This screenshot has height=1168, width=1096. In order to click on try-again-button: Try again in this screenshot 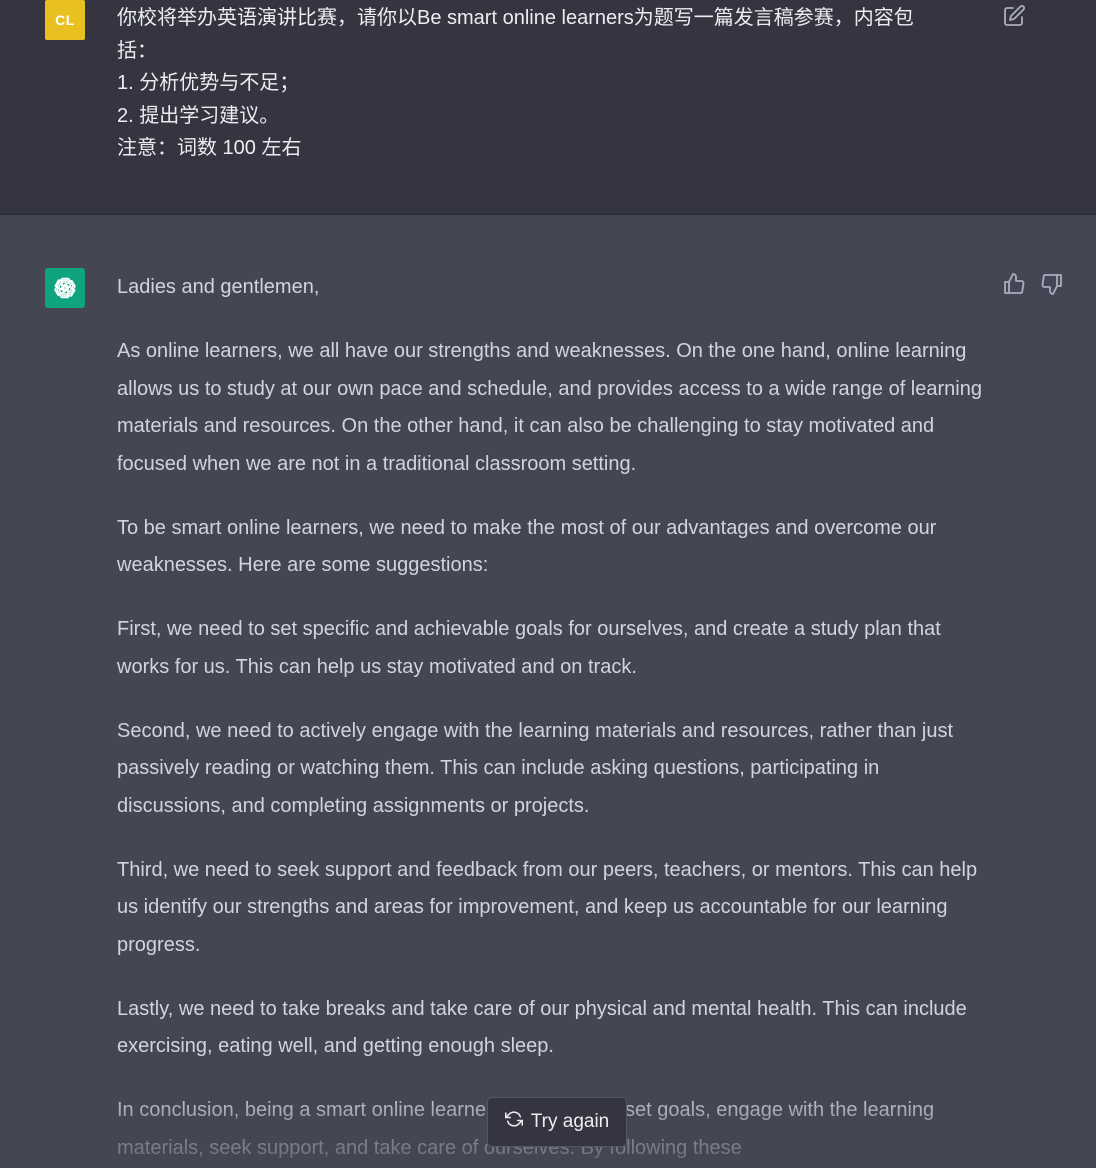, I will do `click(557, 1122)`.